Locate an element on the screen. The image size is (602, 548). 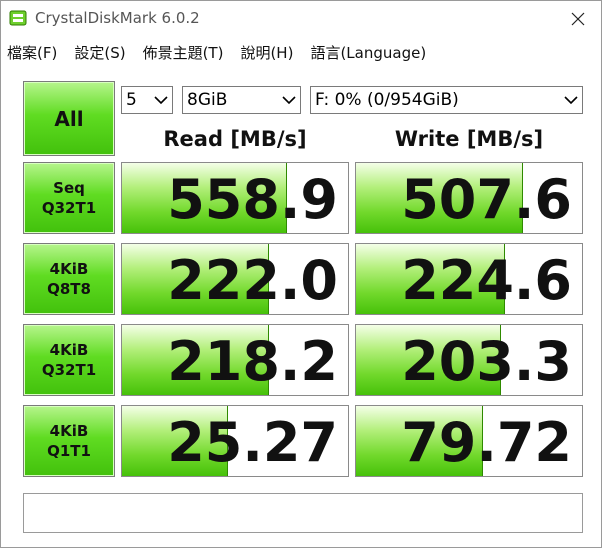
read-value: 218.2 is located at coordinates (252, 361).